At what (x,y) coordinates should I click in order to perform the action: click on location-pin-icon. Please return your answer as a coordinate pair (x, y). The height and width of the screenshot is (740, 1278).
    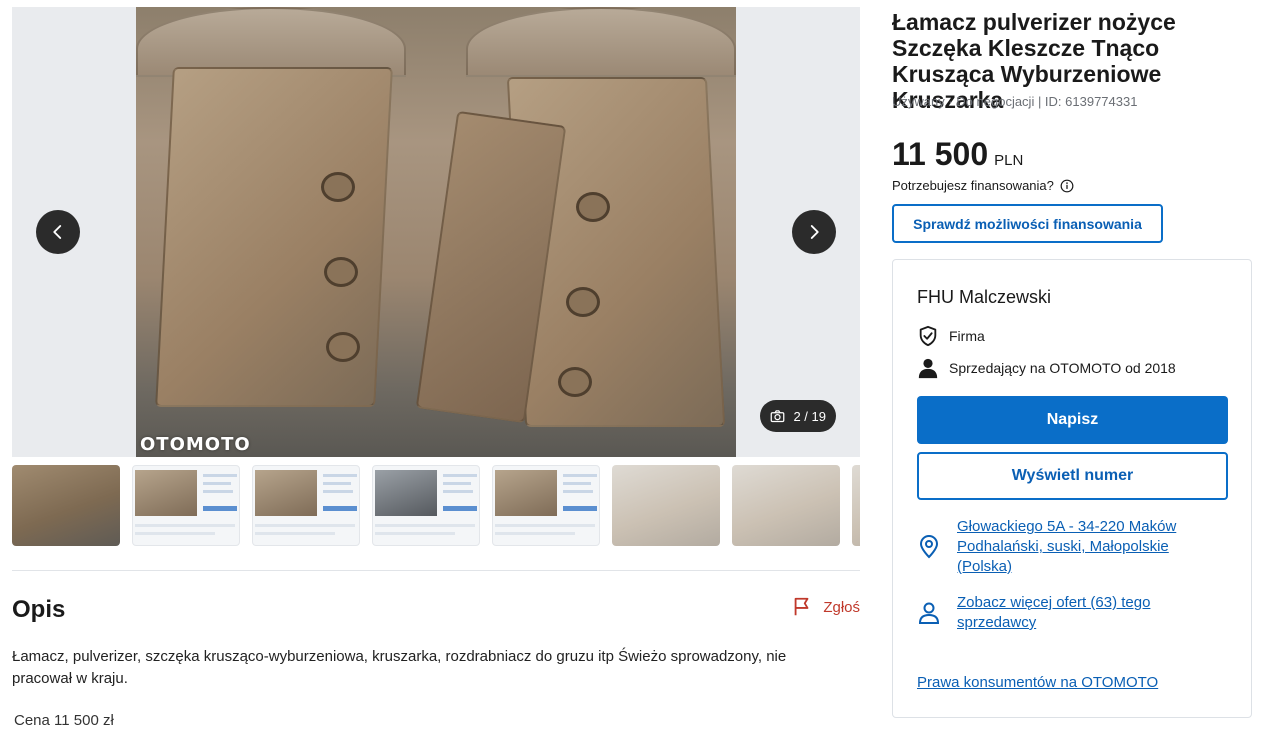
    Looking at the image, I should click on (929, 547).